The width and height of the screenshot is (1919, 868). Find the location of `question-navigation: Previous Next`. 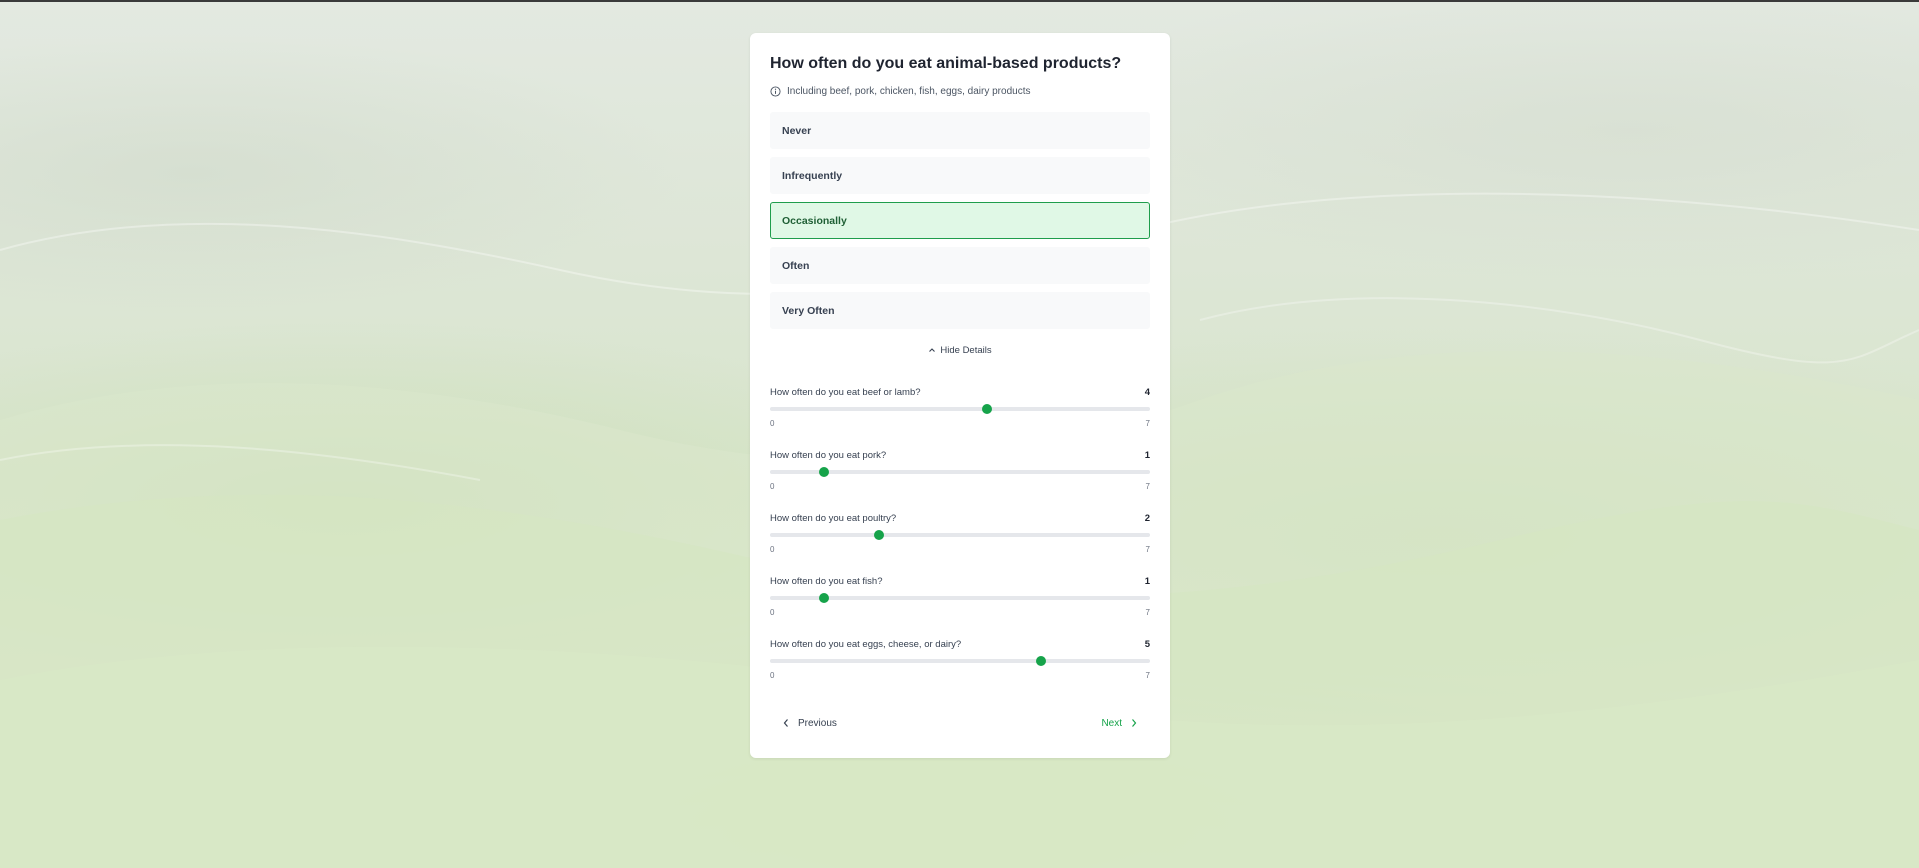

question-navigation: Previous Next is located at coordinates (960, 723).